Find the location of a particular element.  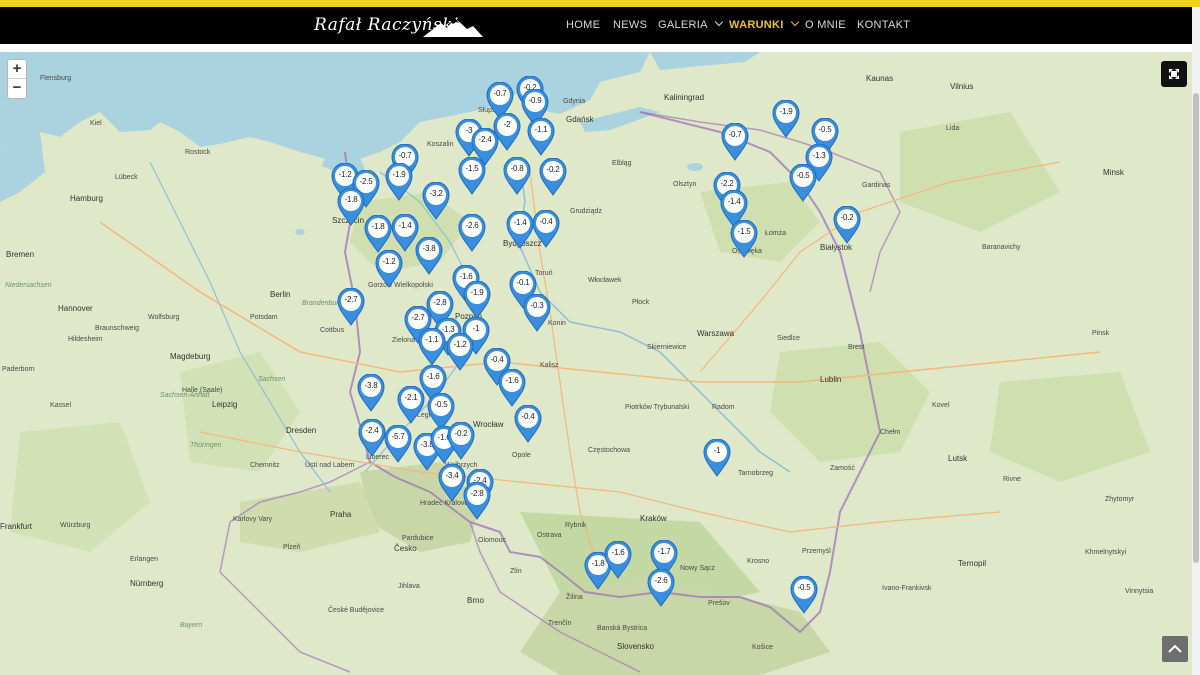

site-logo: Rafał Raczyński is located at coordinates (395, 27).